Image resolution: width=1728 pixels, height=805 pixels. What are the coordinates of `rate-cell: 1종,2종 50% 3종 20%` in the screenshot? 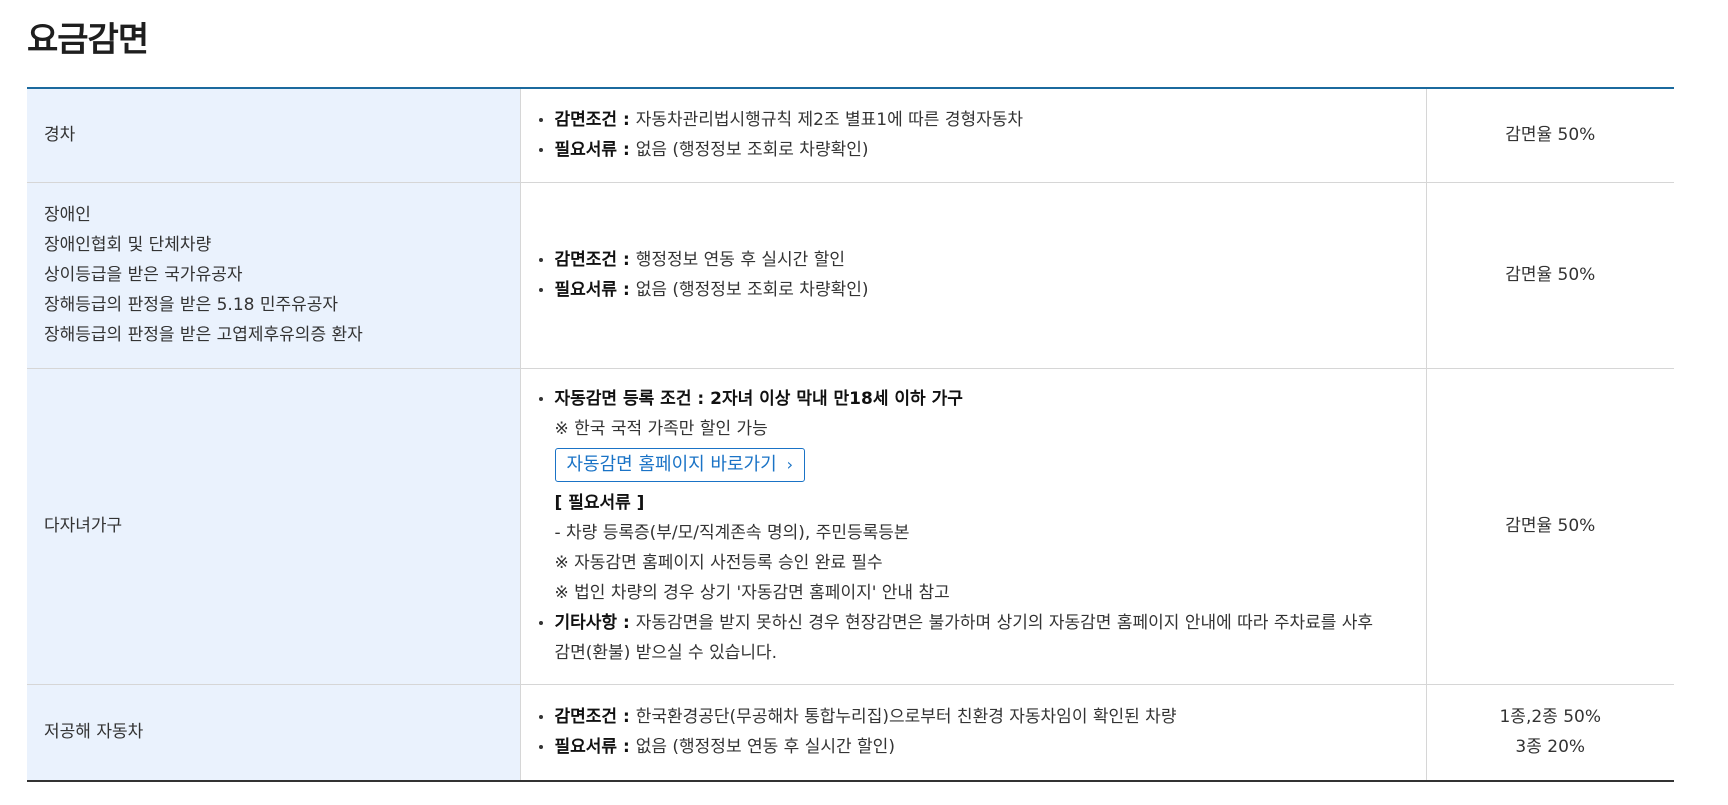 It's located at (1550, 732).